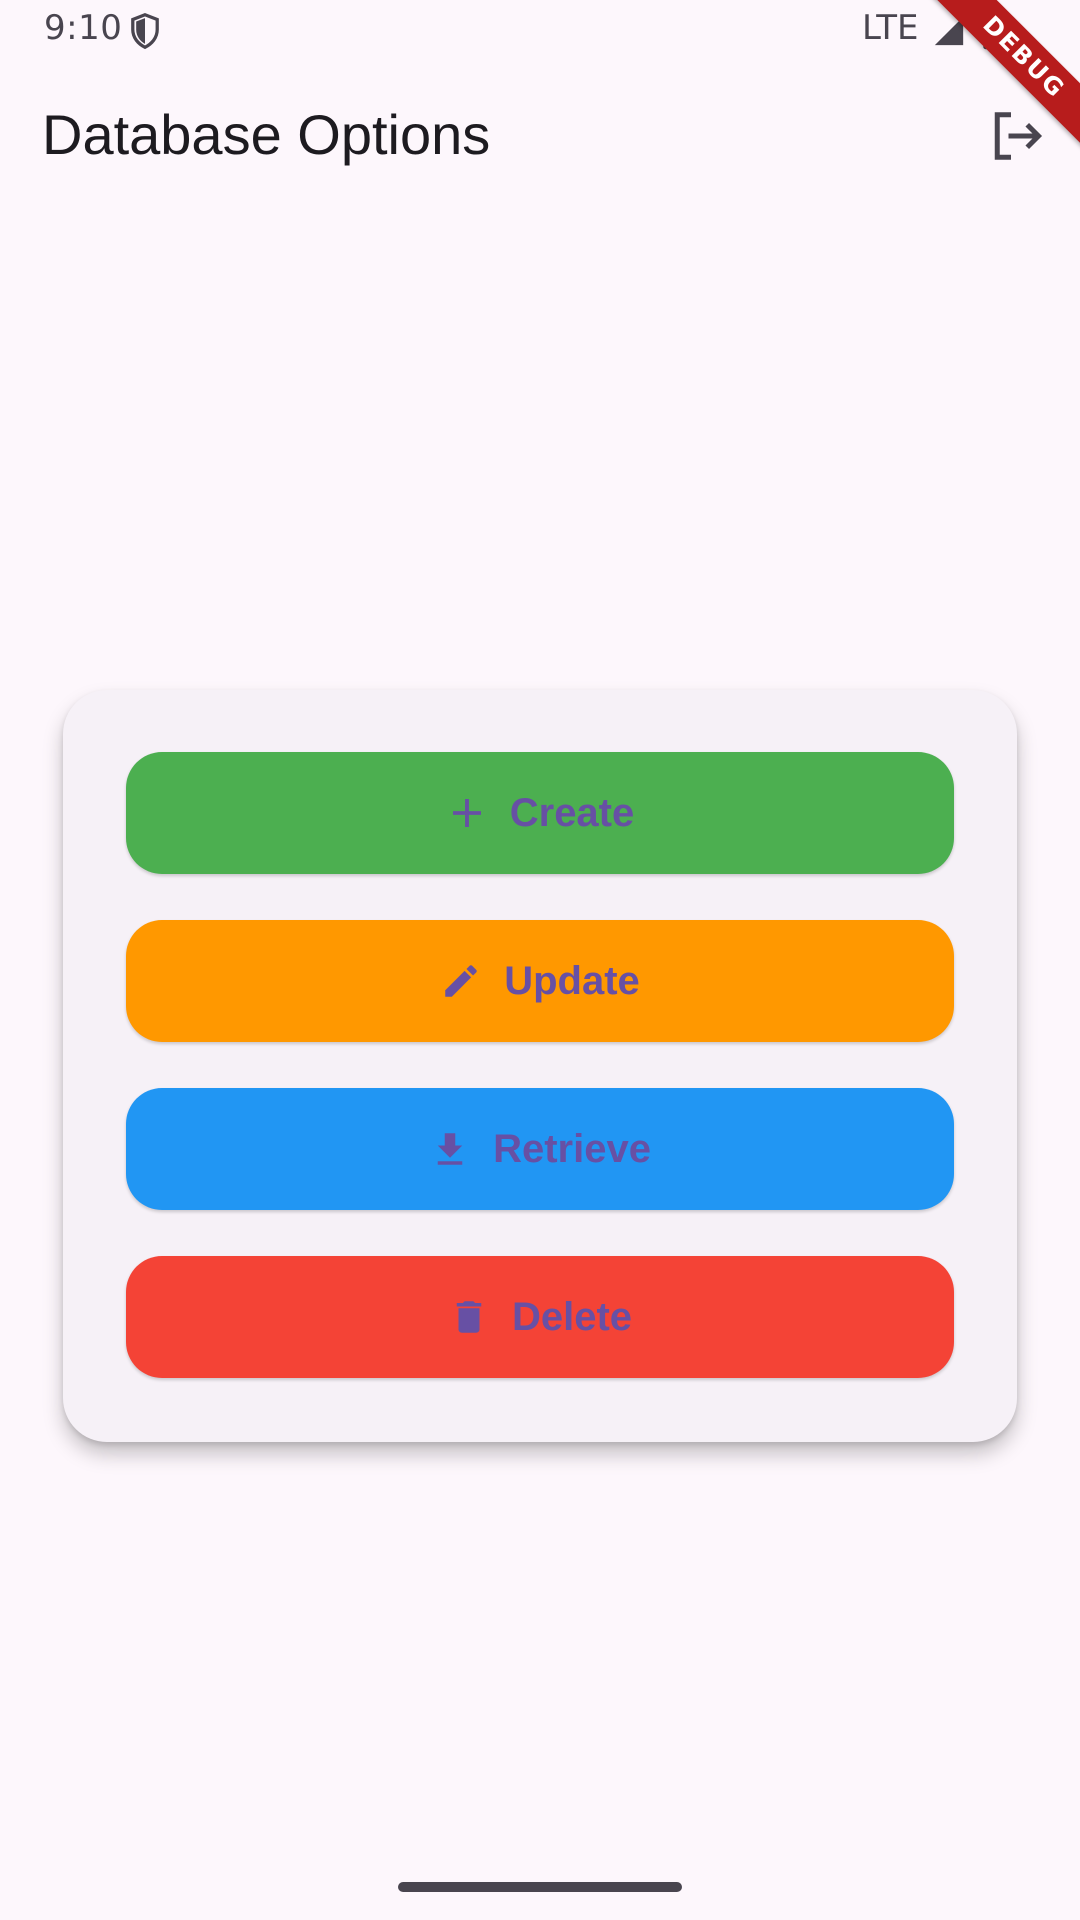  What do you see at coordinates (572, 812) in the screenshot?
I see `create-button-label: Create` at bounding box center [572, 812].